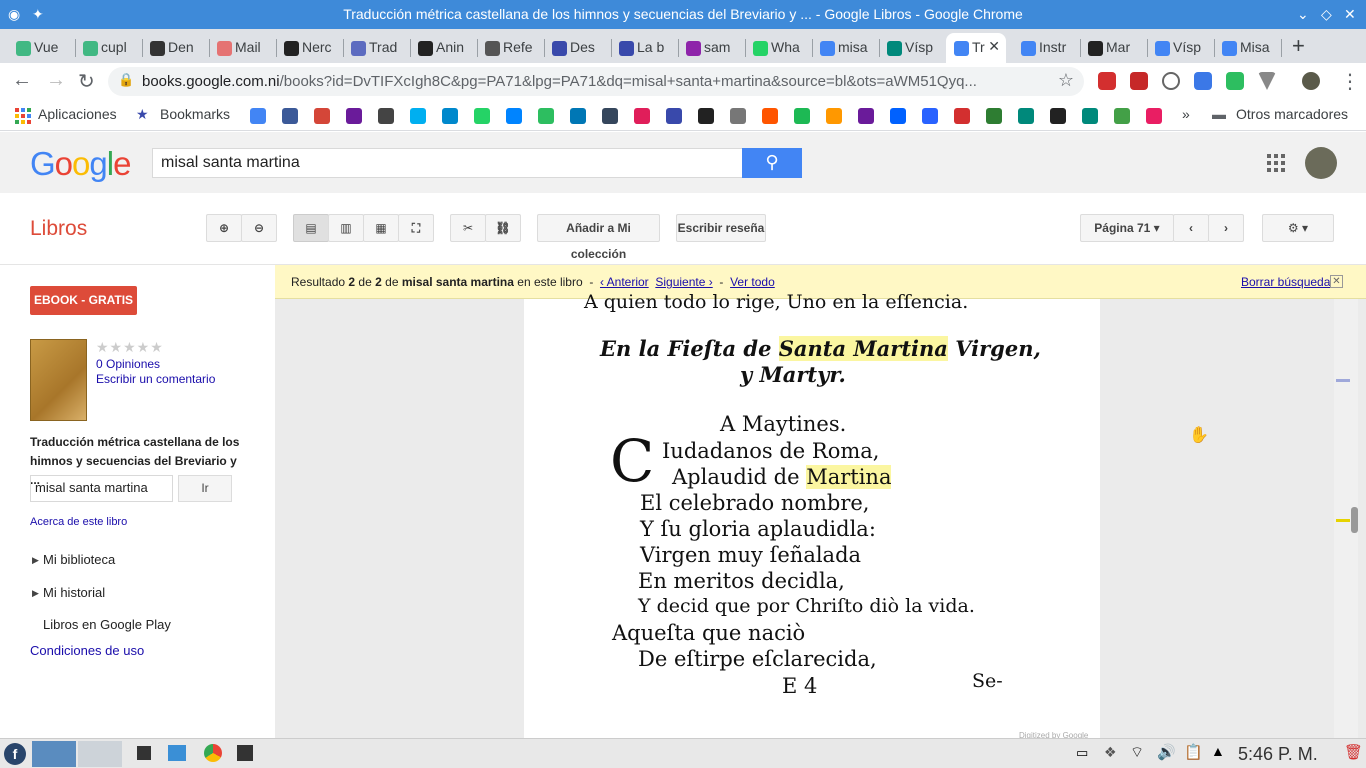  I want to click on new-tab-button: +, so click(1298, 46).